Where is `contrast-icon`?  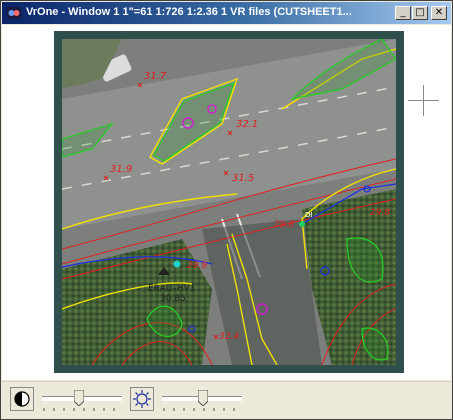
contrast-icon is located at coordinates (22, 399).